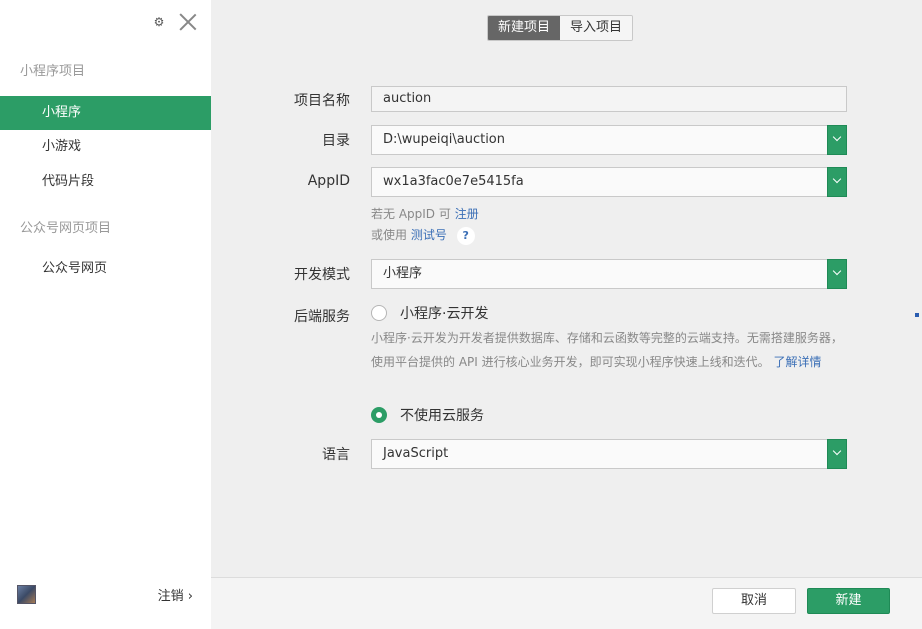 Image resolution: width=922 pixels, height=629 pixels. Describe the element at coordinates (188, 22) in the screenshot. I see `close-icon` at that location.